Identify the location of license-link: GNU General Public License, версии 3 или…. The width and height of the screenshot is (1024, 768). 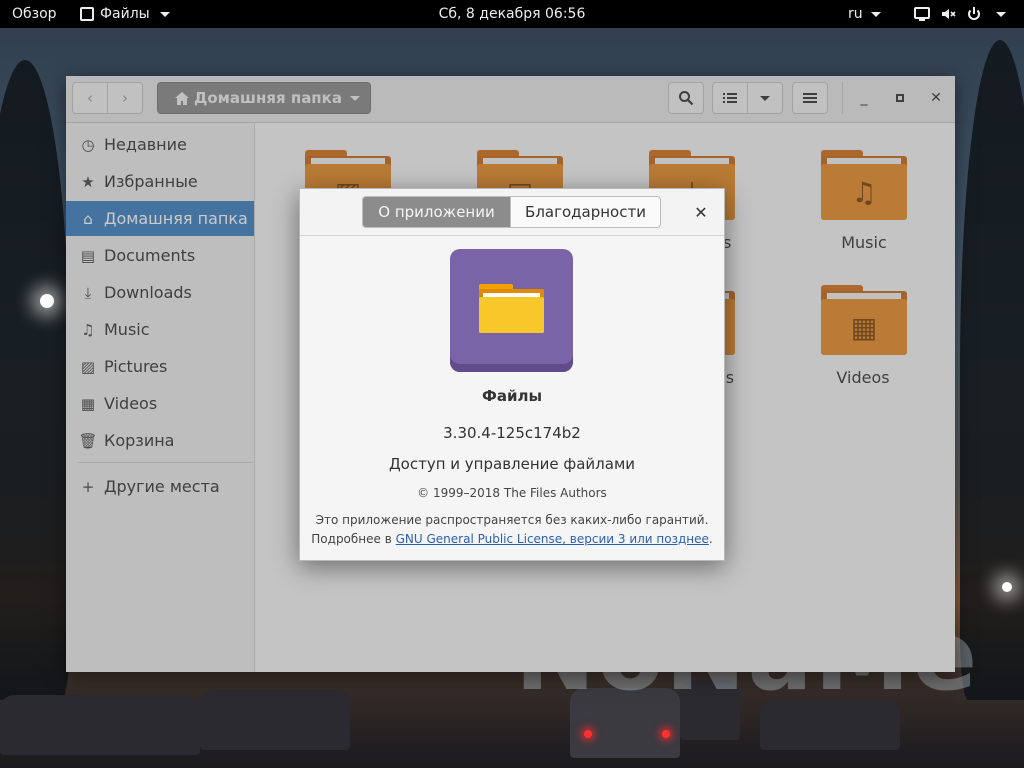
(552, 539).